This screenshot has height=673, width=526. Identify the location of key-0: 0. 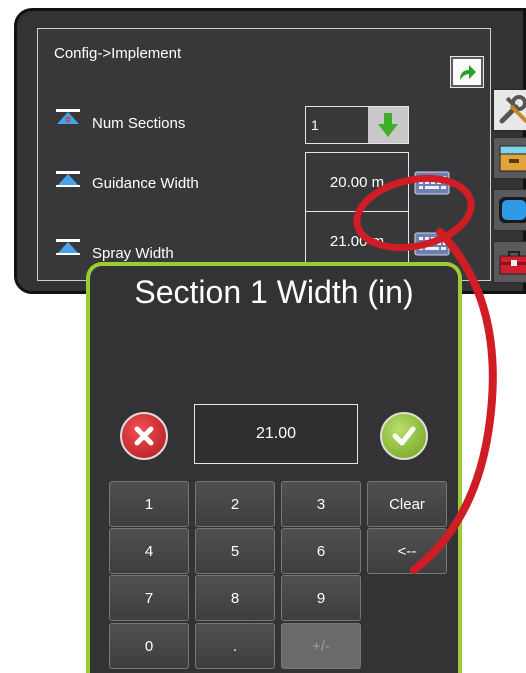
(149, 646).